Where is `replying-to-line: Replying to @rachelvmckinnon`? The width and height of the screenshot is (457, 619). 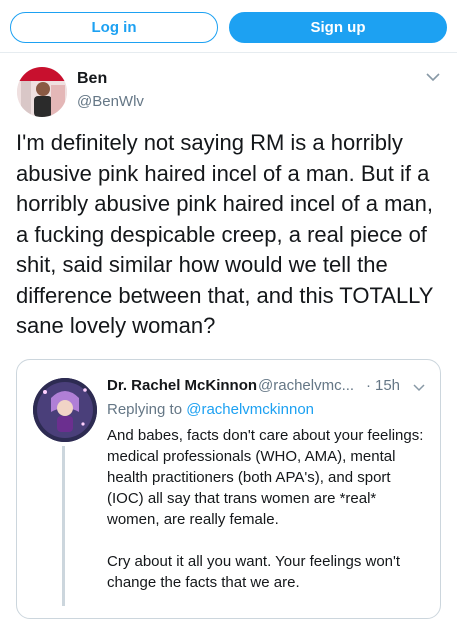 replying-to-line: Replying to @rachelvmckinnon is located at coordinates (210, 409).